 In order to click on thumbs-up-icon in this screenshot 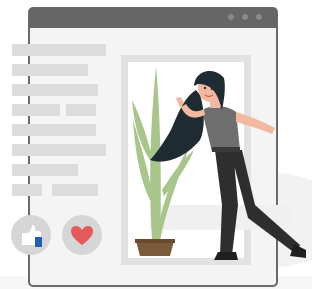, I will do `click(32, 236)`.